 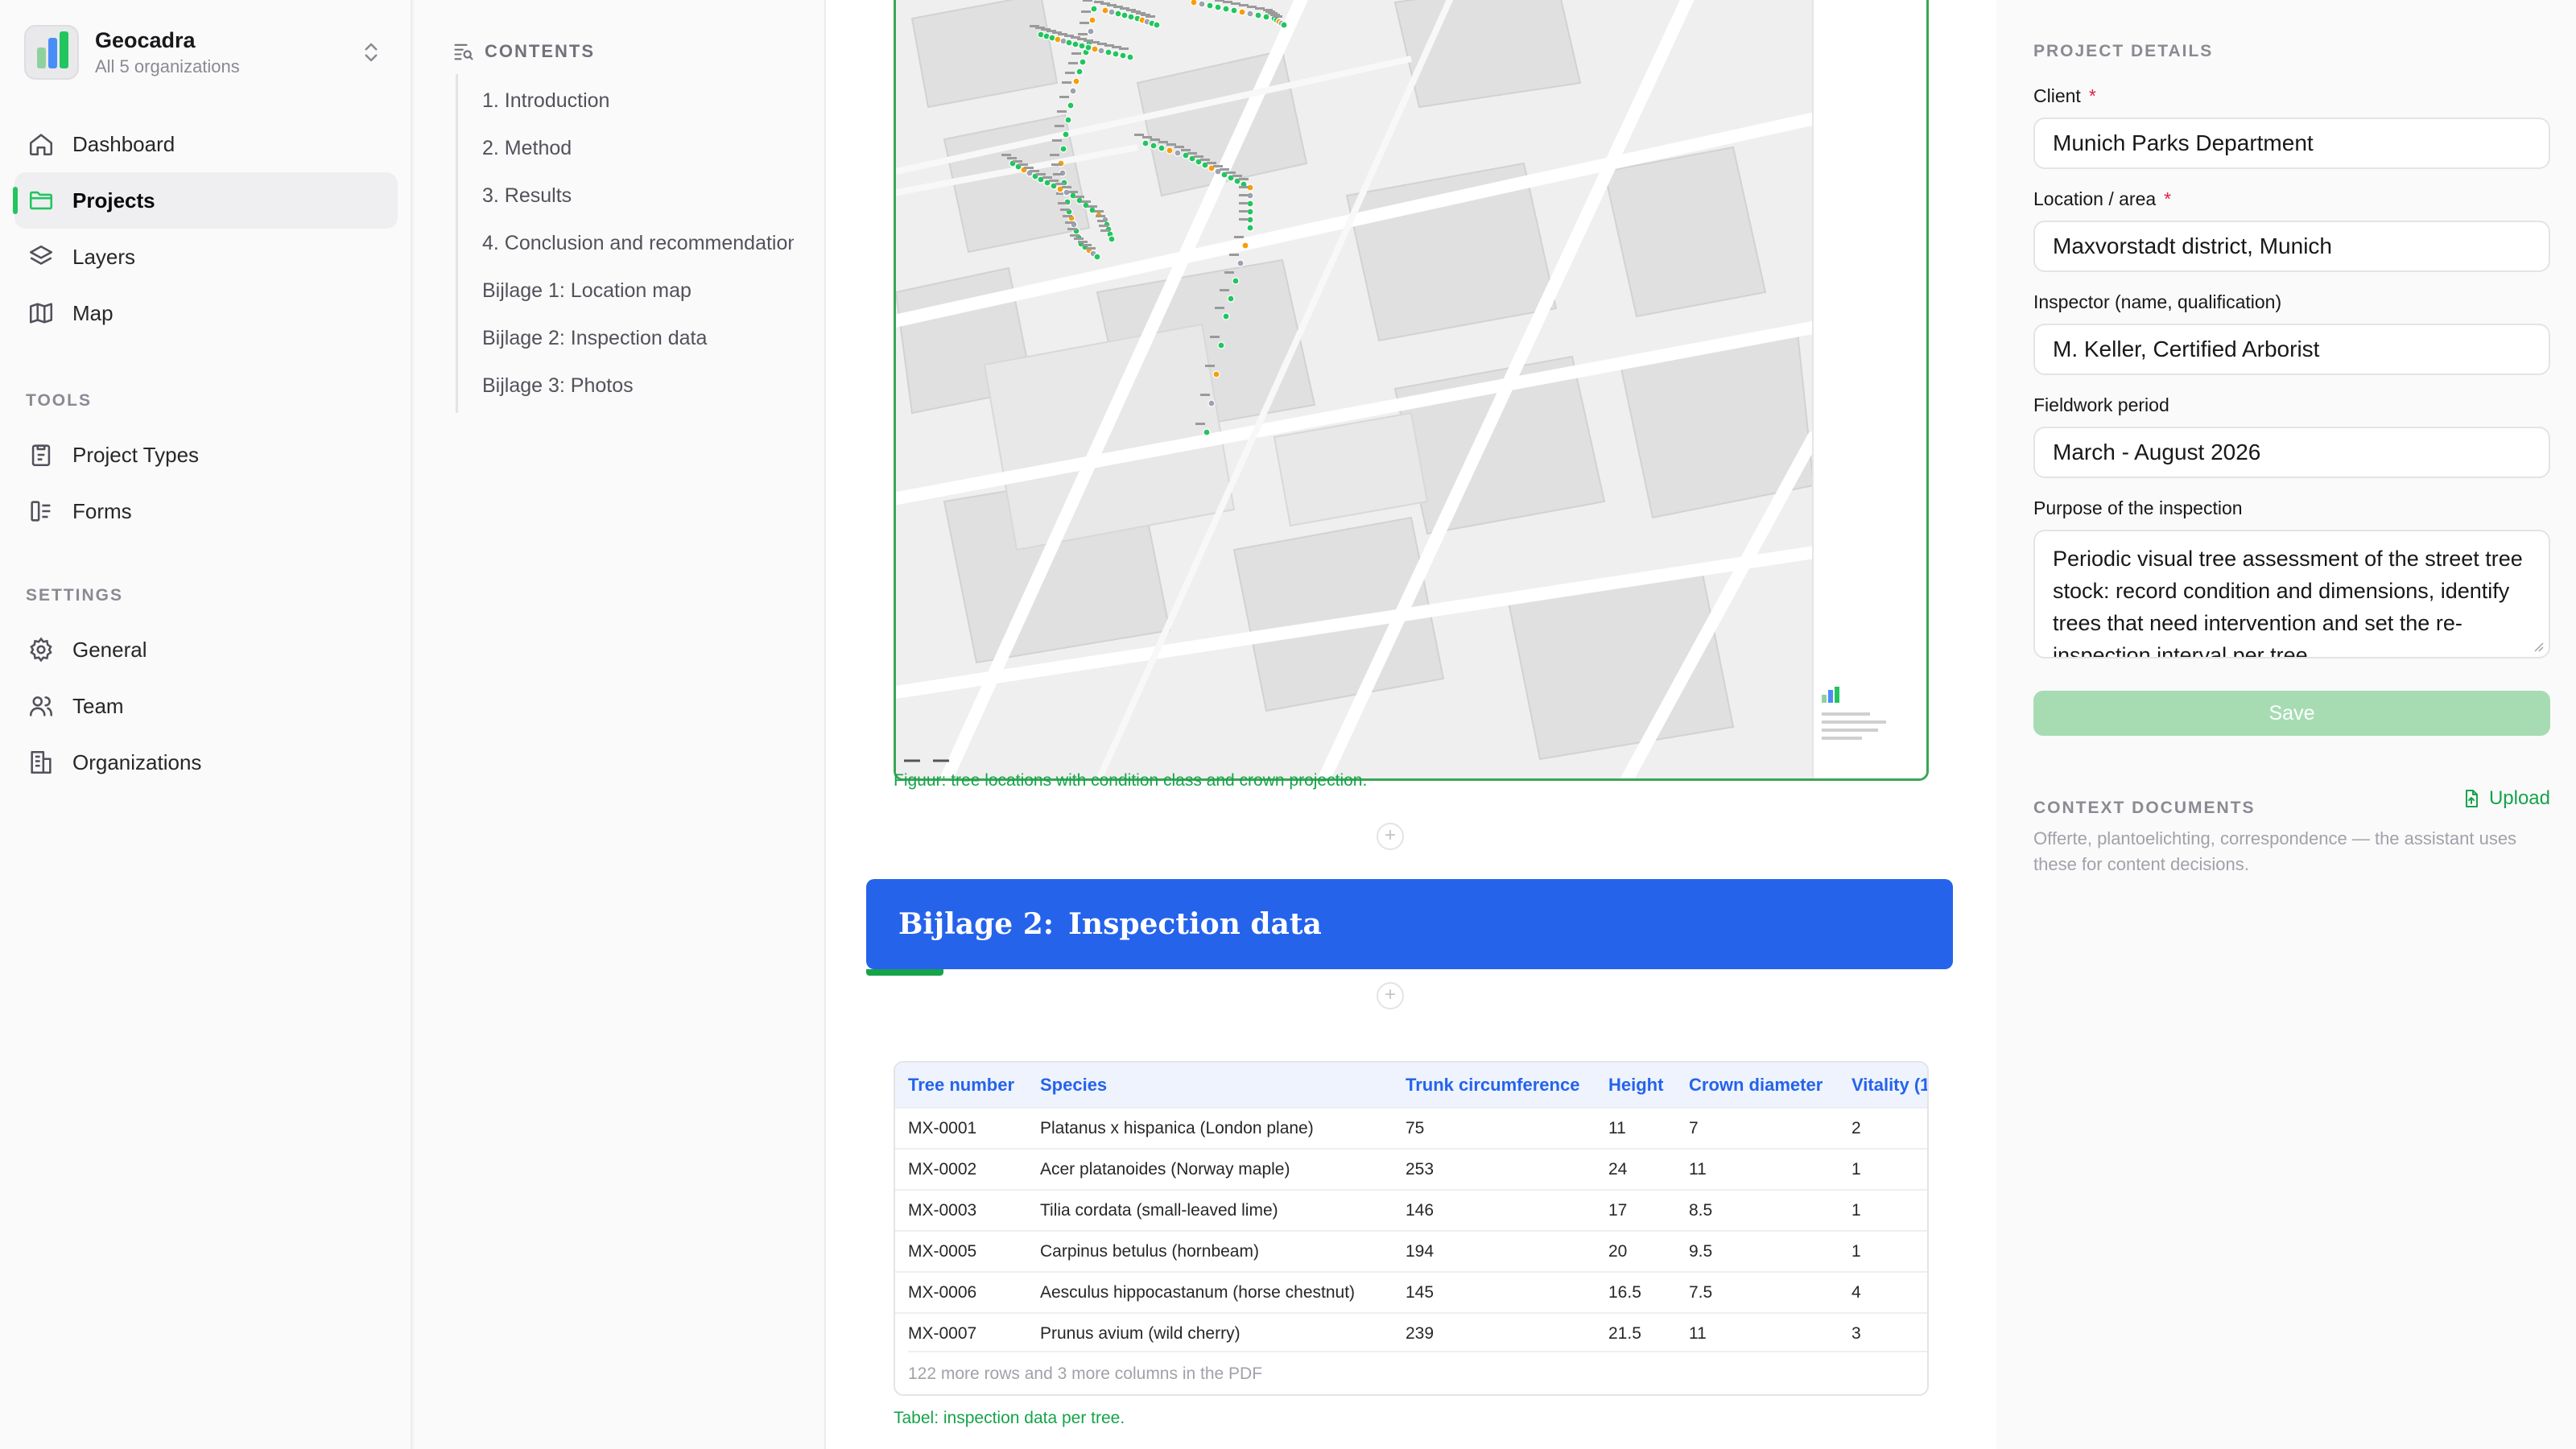 What do you see at coordinates (2168, 198) in the screenshot?
I see `required-marker: *` at bounding box center [2168, 198].